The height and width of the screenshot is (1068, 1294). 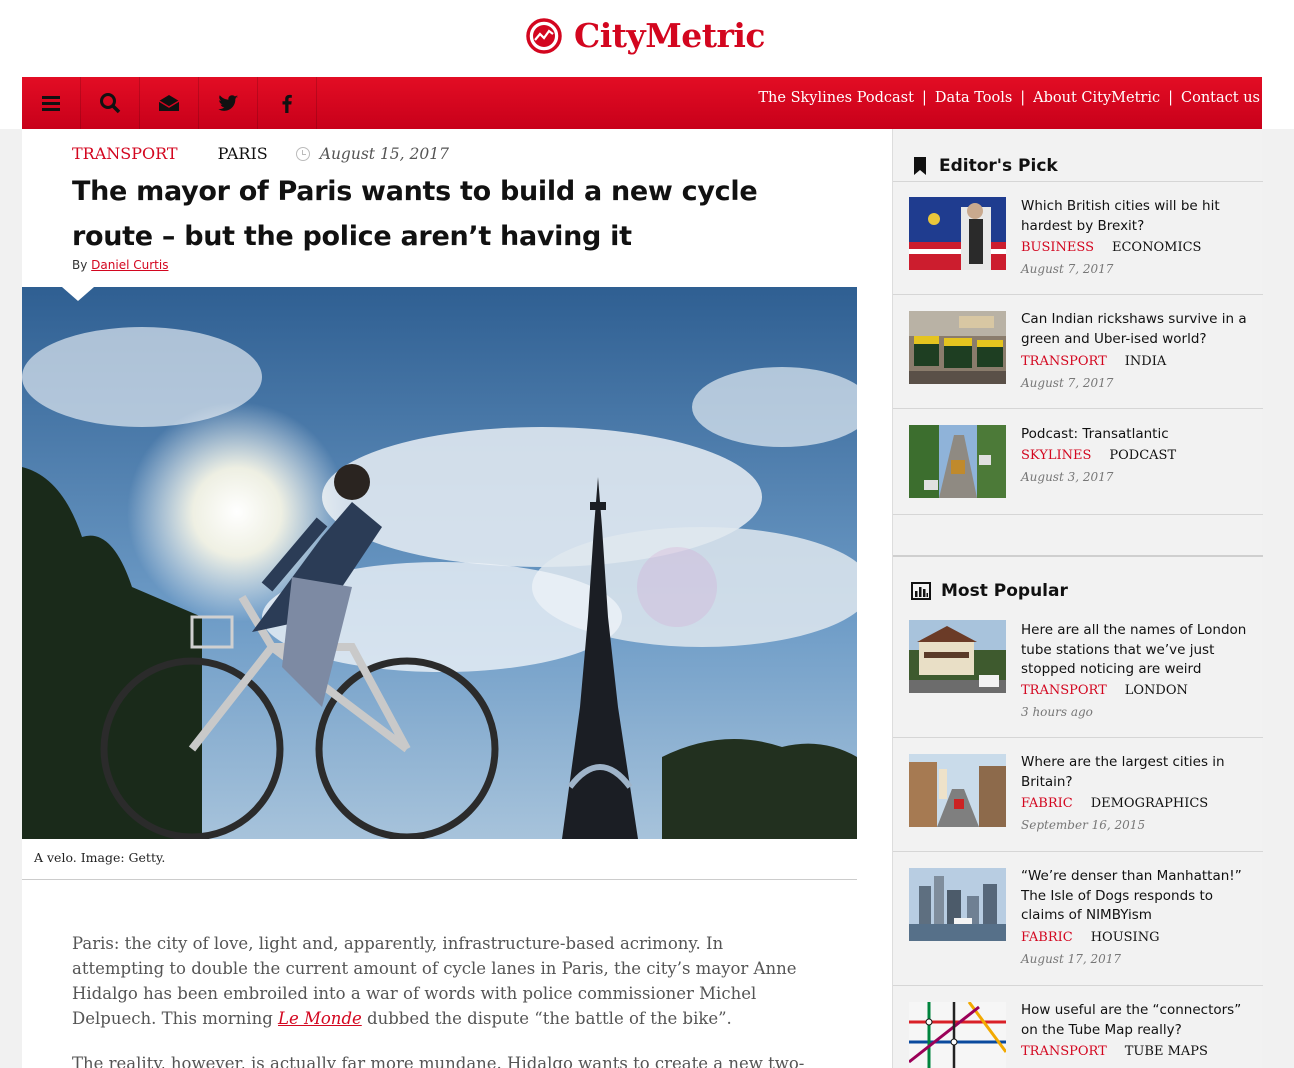 What do you see at coordinates (51, 103) in the screenshot?
I see `menu-icon` at bounding box center [51, 103].